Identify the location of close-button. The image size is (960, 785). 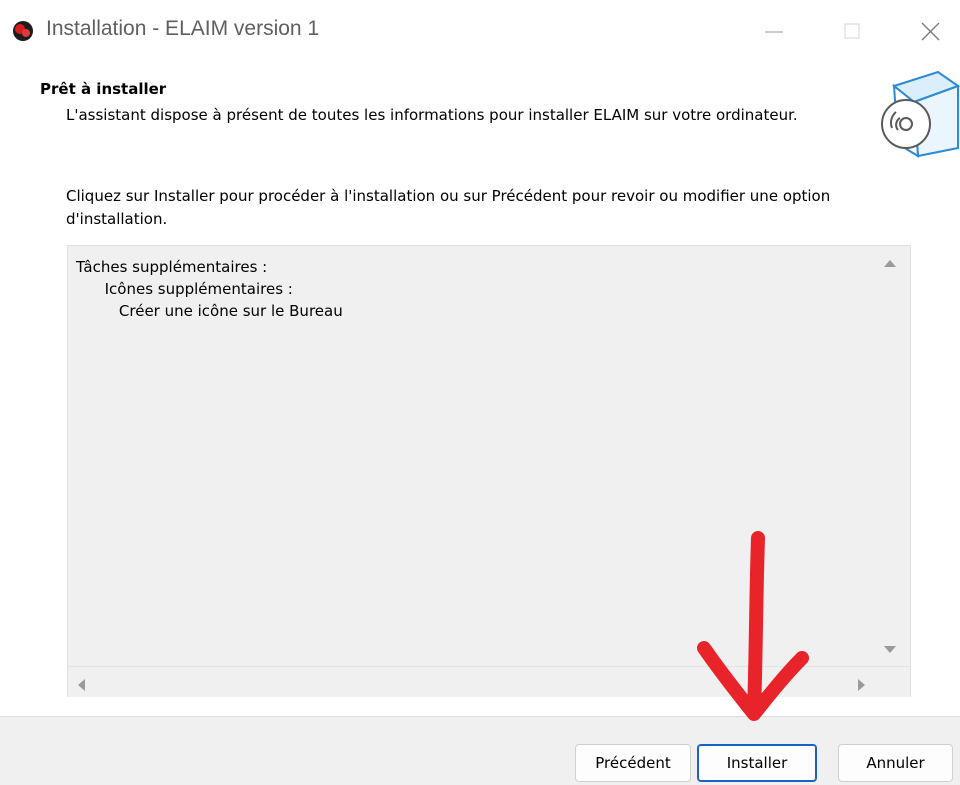
(930, 32).